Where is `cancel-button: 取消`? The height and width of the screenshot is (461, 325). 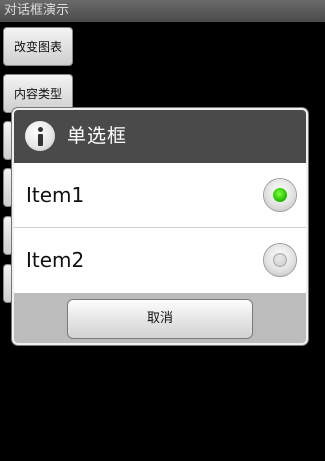
cancel-button: 取消 is located at coordinates (160, 319).